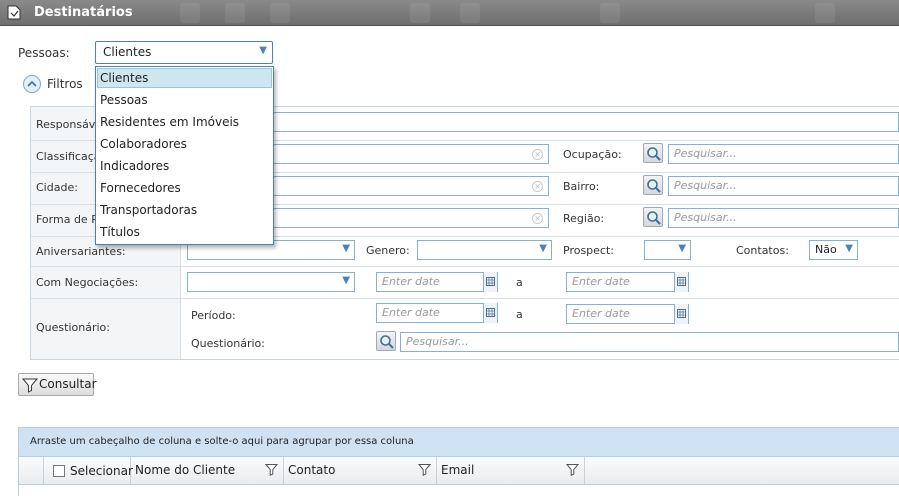  I want to click on questionario-sub-label: Questionário:, so click(228, 343).